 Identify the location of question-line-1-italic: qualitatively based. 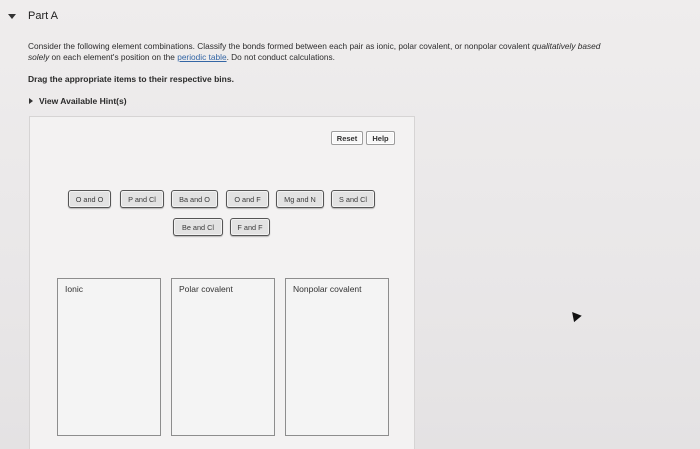
(566, 46).